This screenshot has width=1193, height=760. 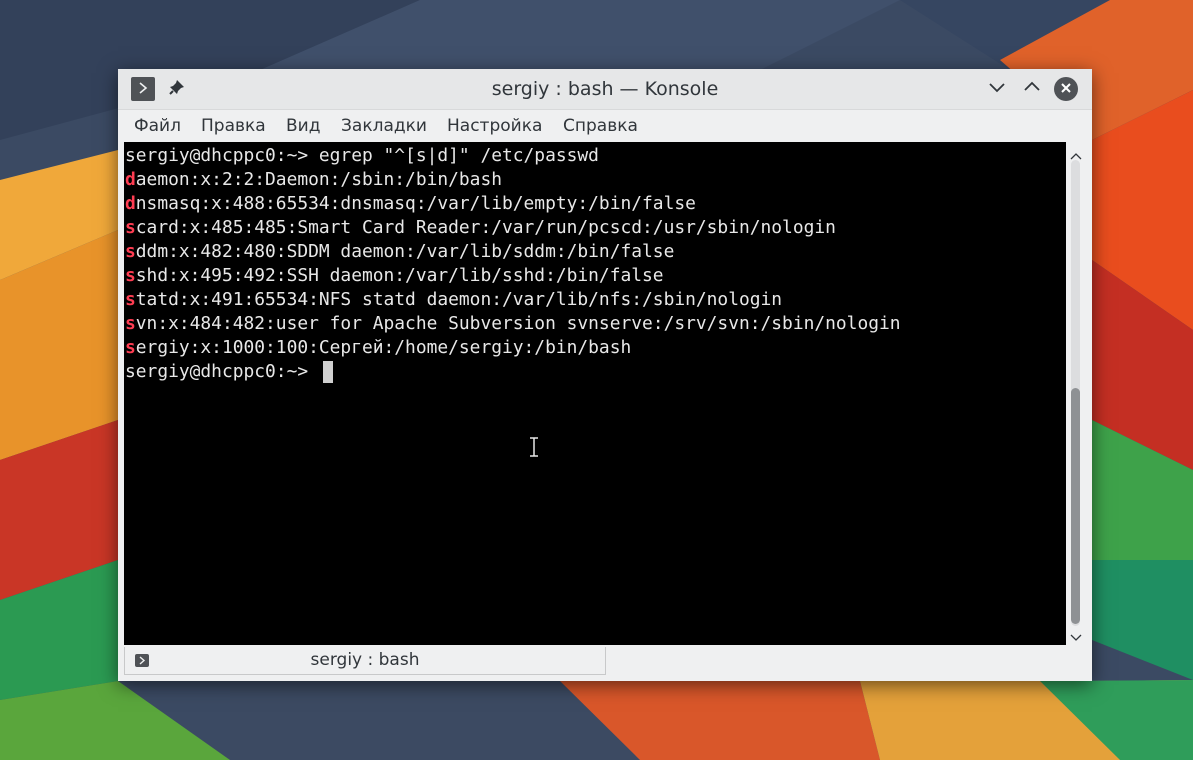 What do you see at coordinates (494, 126) in the screenshot?
I see `menu-settings: Настройка` at bounding box center [494, 126].